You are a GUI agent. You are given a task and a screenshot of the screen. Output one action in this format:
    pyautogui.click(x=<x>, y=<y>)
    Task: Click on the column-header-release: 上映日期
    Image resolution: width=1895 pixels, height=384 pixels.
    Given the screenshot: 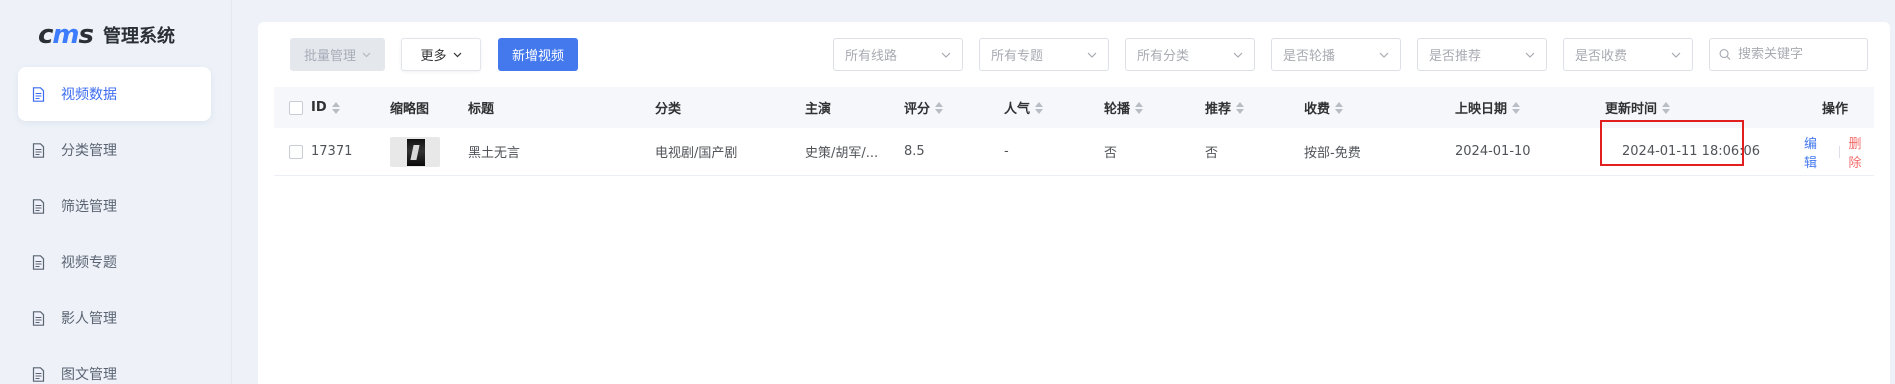 What is the action you would take?
    pyautogui.click(x=1488, y=107)
    